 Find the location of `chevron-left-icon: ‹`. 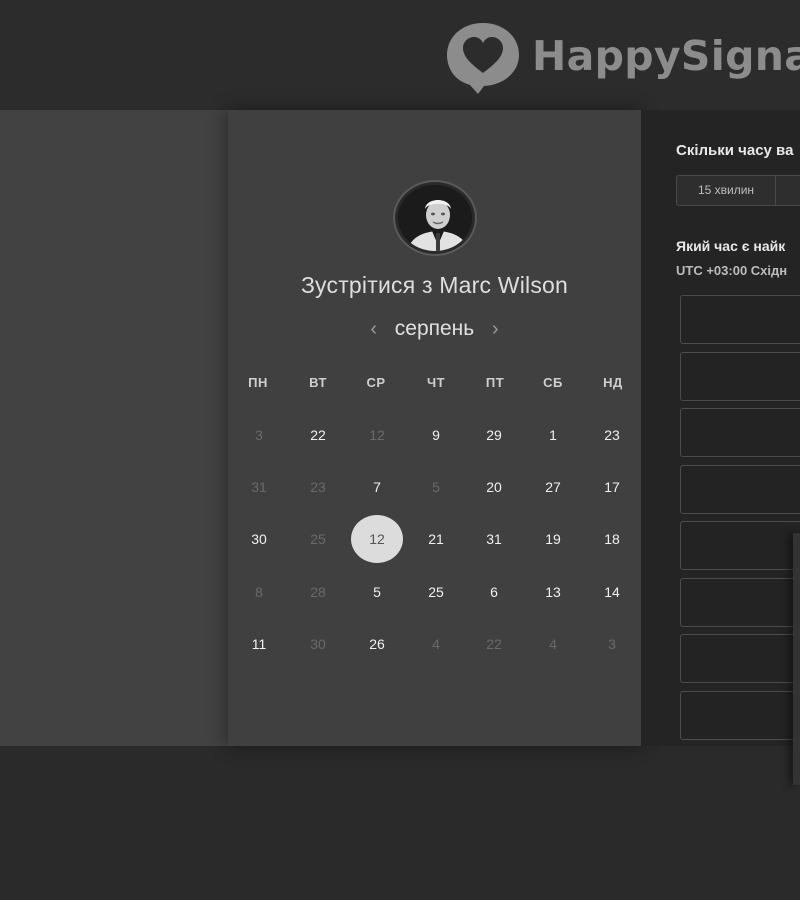

chevron-left-icon: ‹ is located at coordinates (374, 329).